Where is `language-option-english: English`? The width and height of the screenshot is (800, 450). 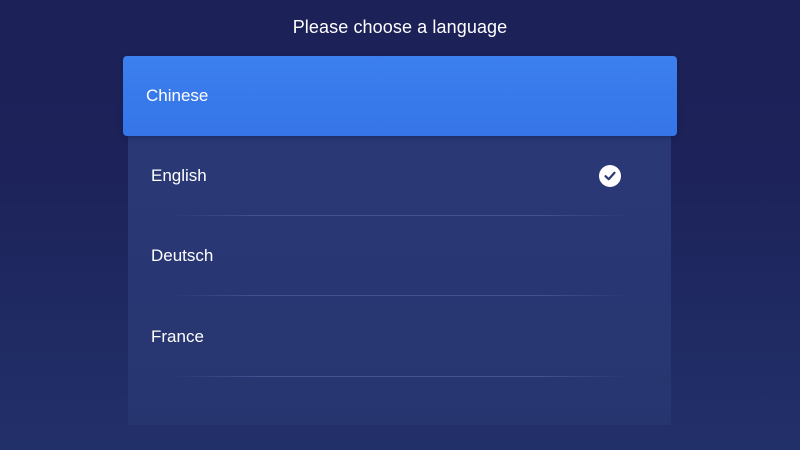
language-option-english: English is located at coordinates (399, 176).